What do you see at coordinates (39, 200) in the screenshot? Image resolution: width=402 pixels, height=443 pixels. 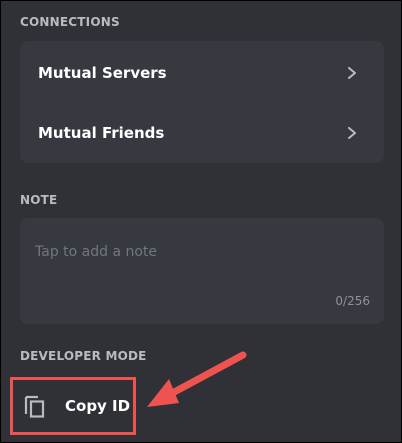 I see `note-heading: NOTE` at bounding box center [39, 200].